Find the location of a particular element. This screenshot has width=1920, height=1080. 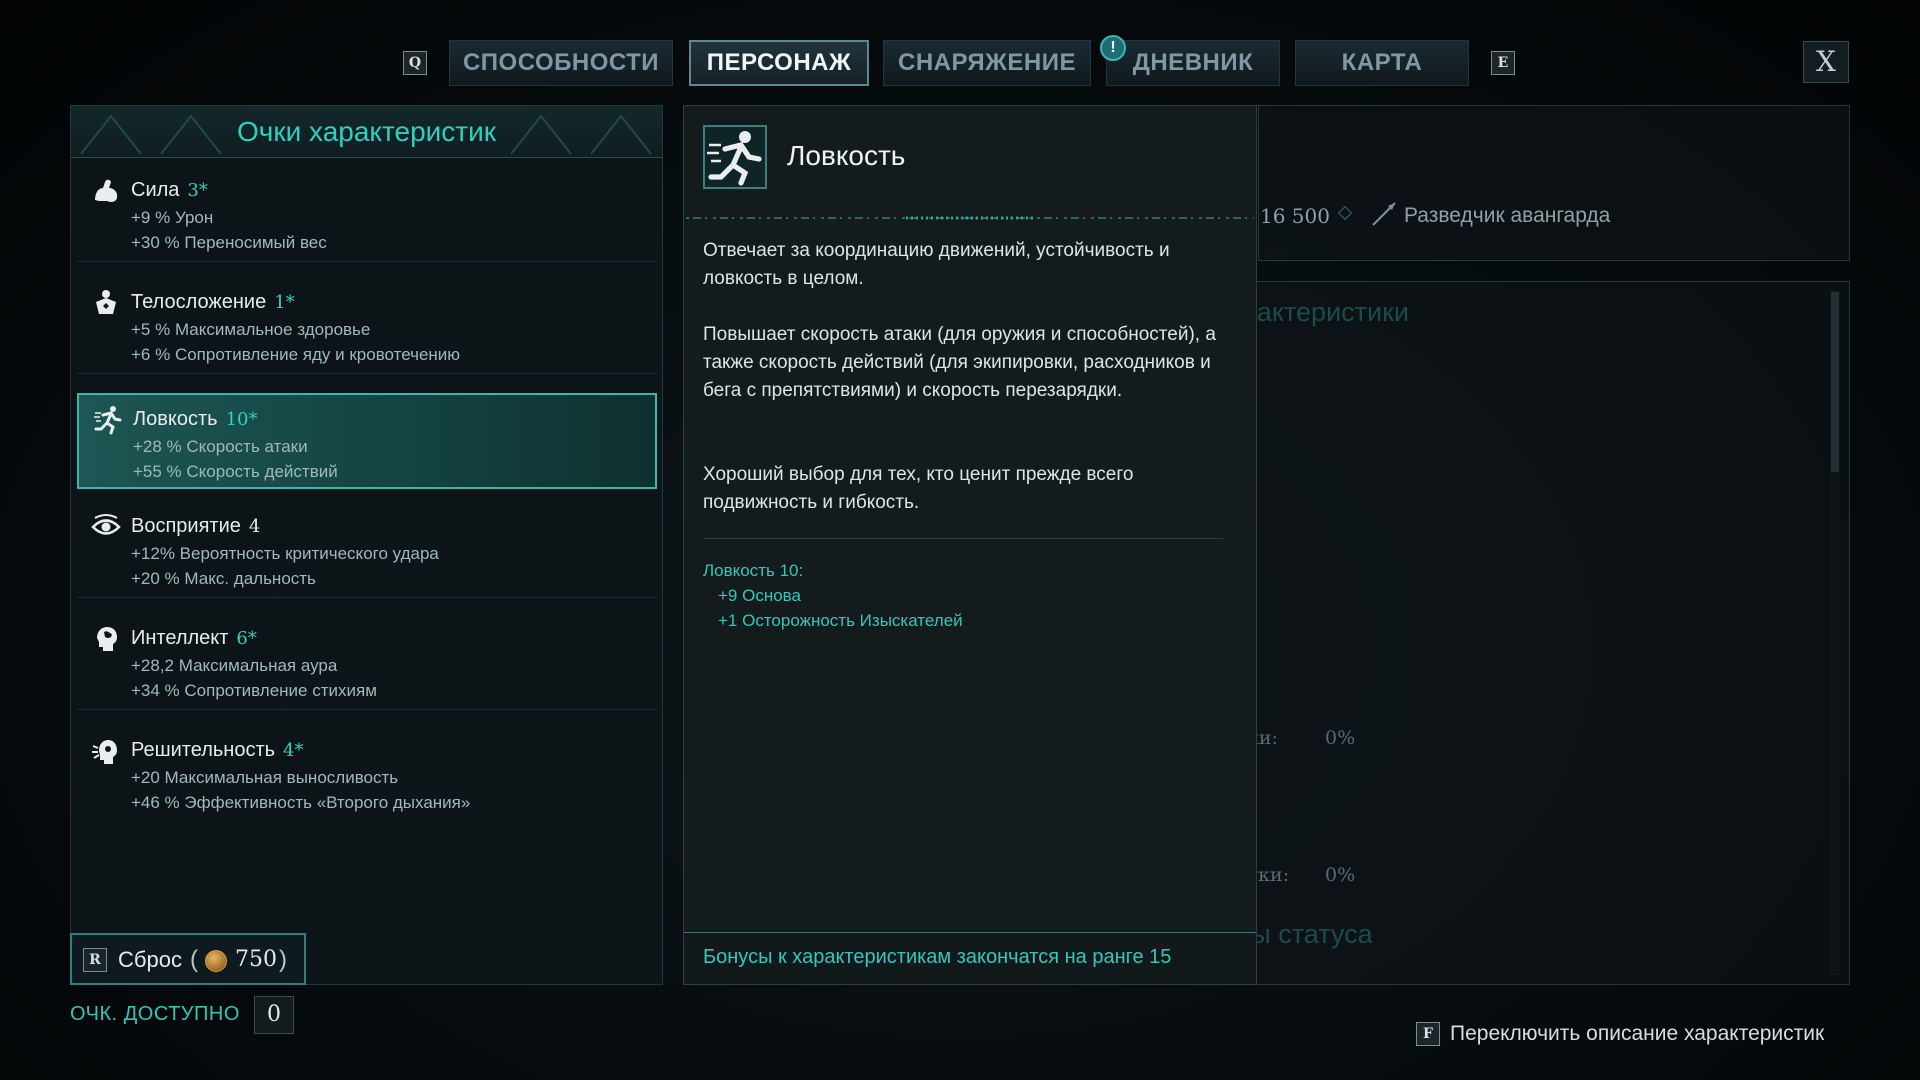

attribute-bonus: +28,2 Максимальная аура is located at coordinates (234, 665).